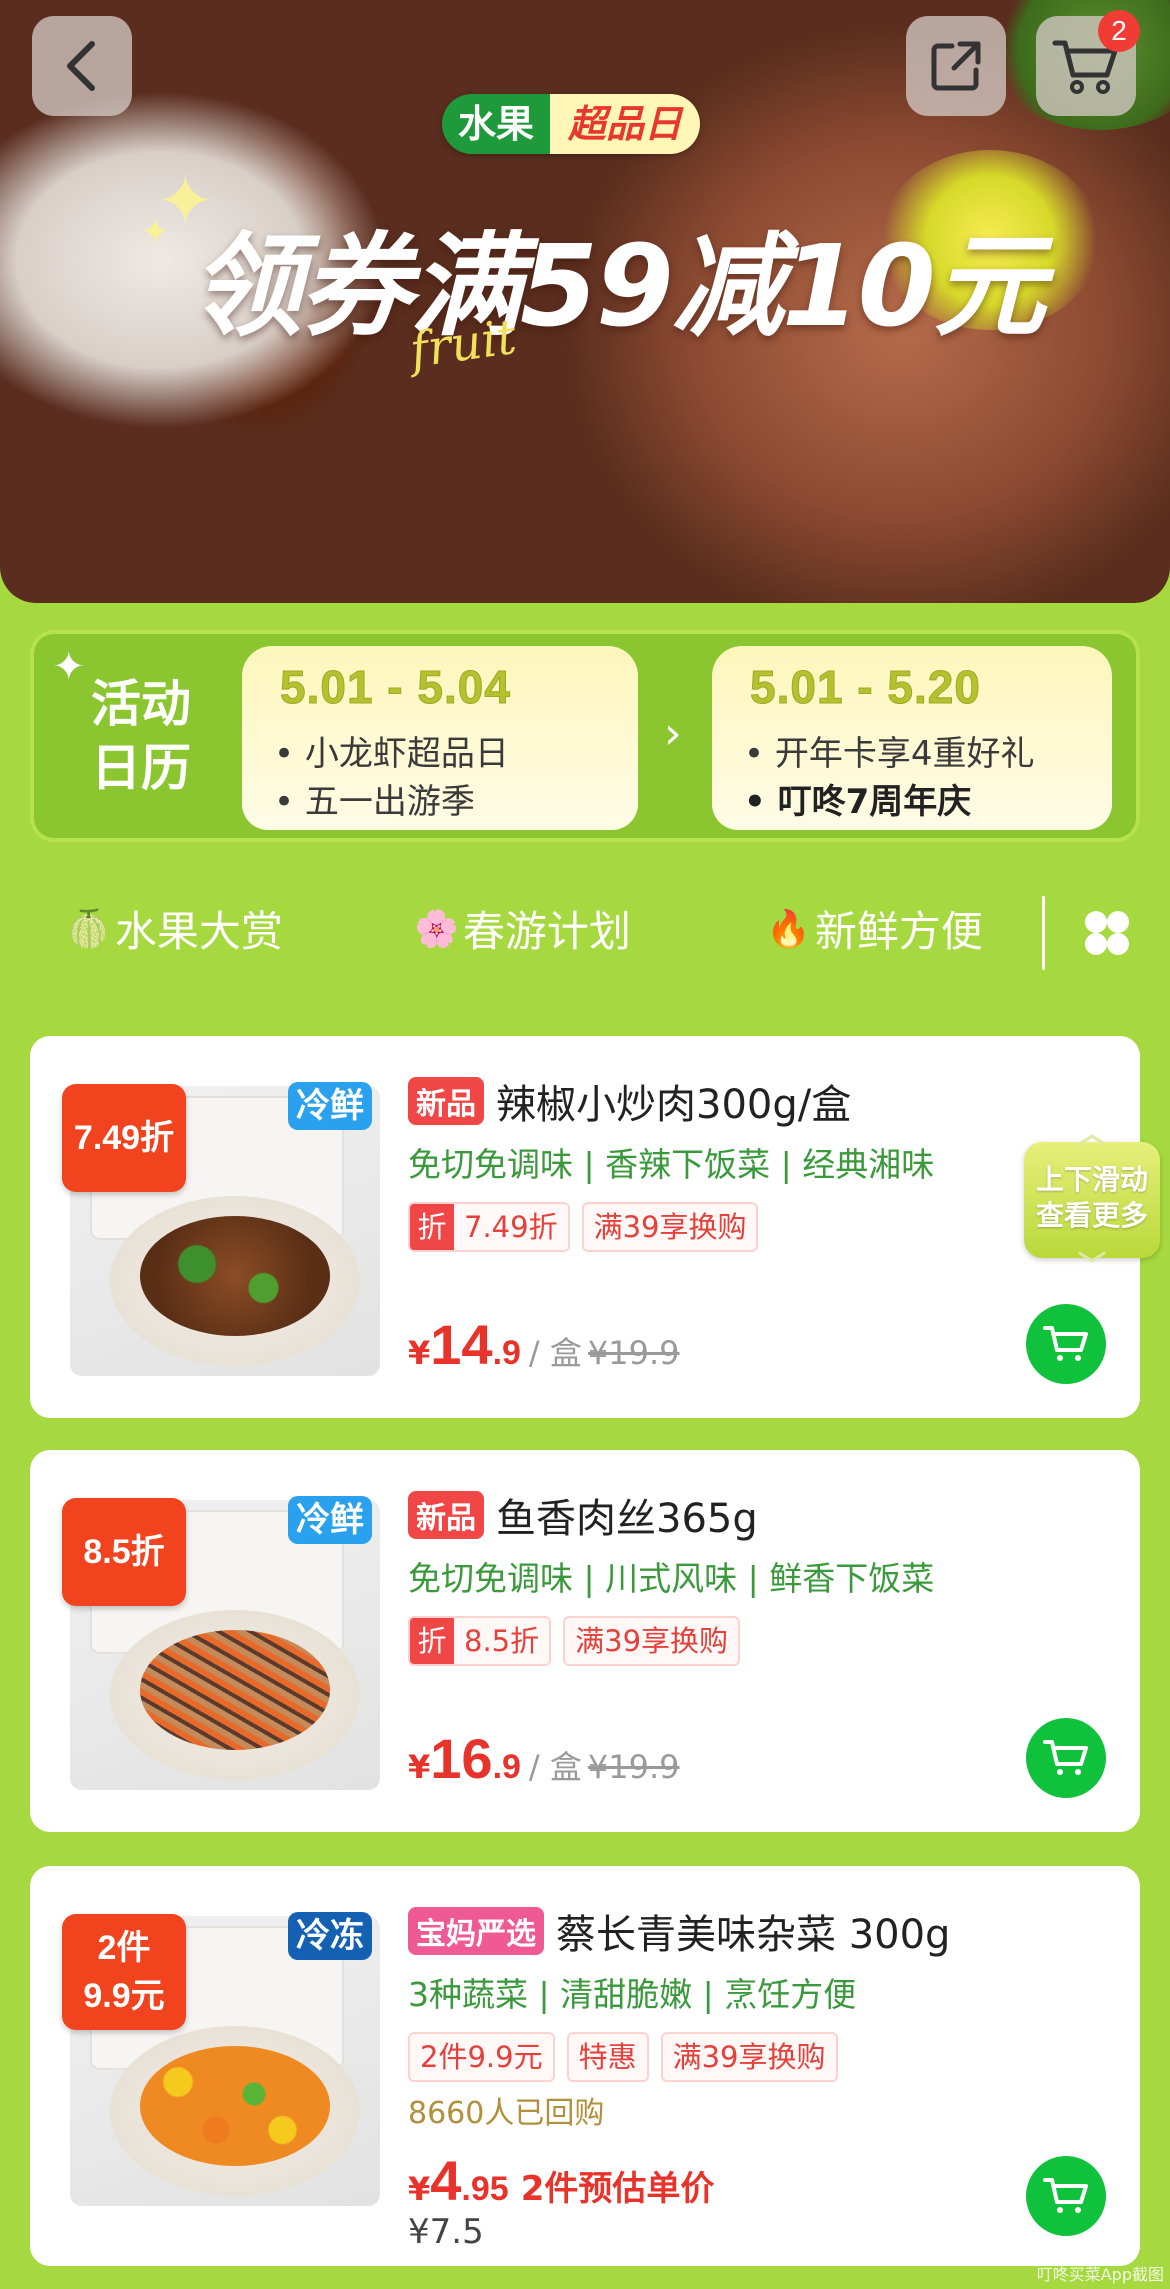  Describe the element at coordinates (496, 124) in the screenshot. I see `pill-category: 水果` at that location.